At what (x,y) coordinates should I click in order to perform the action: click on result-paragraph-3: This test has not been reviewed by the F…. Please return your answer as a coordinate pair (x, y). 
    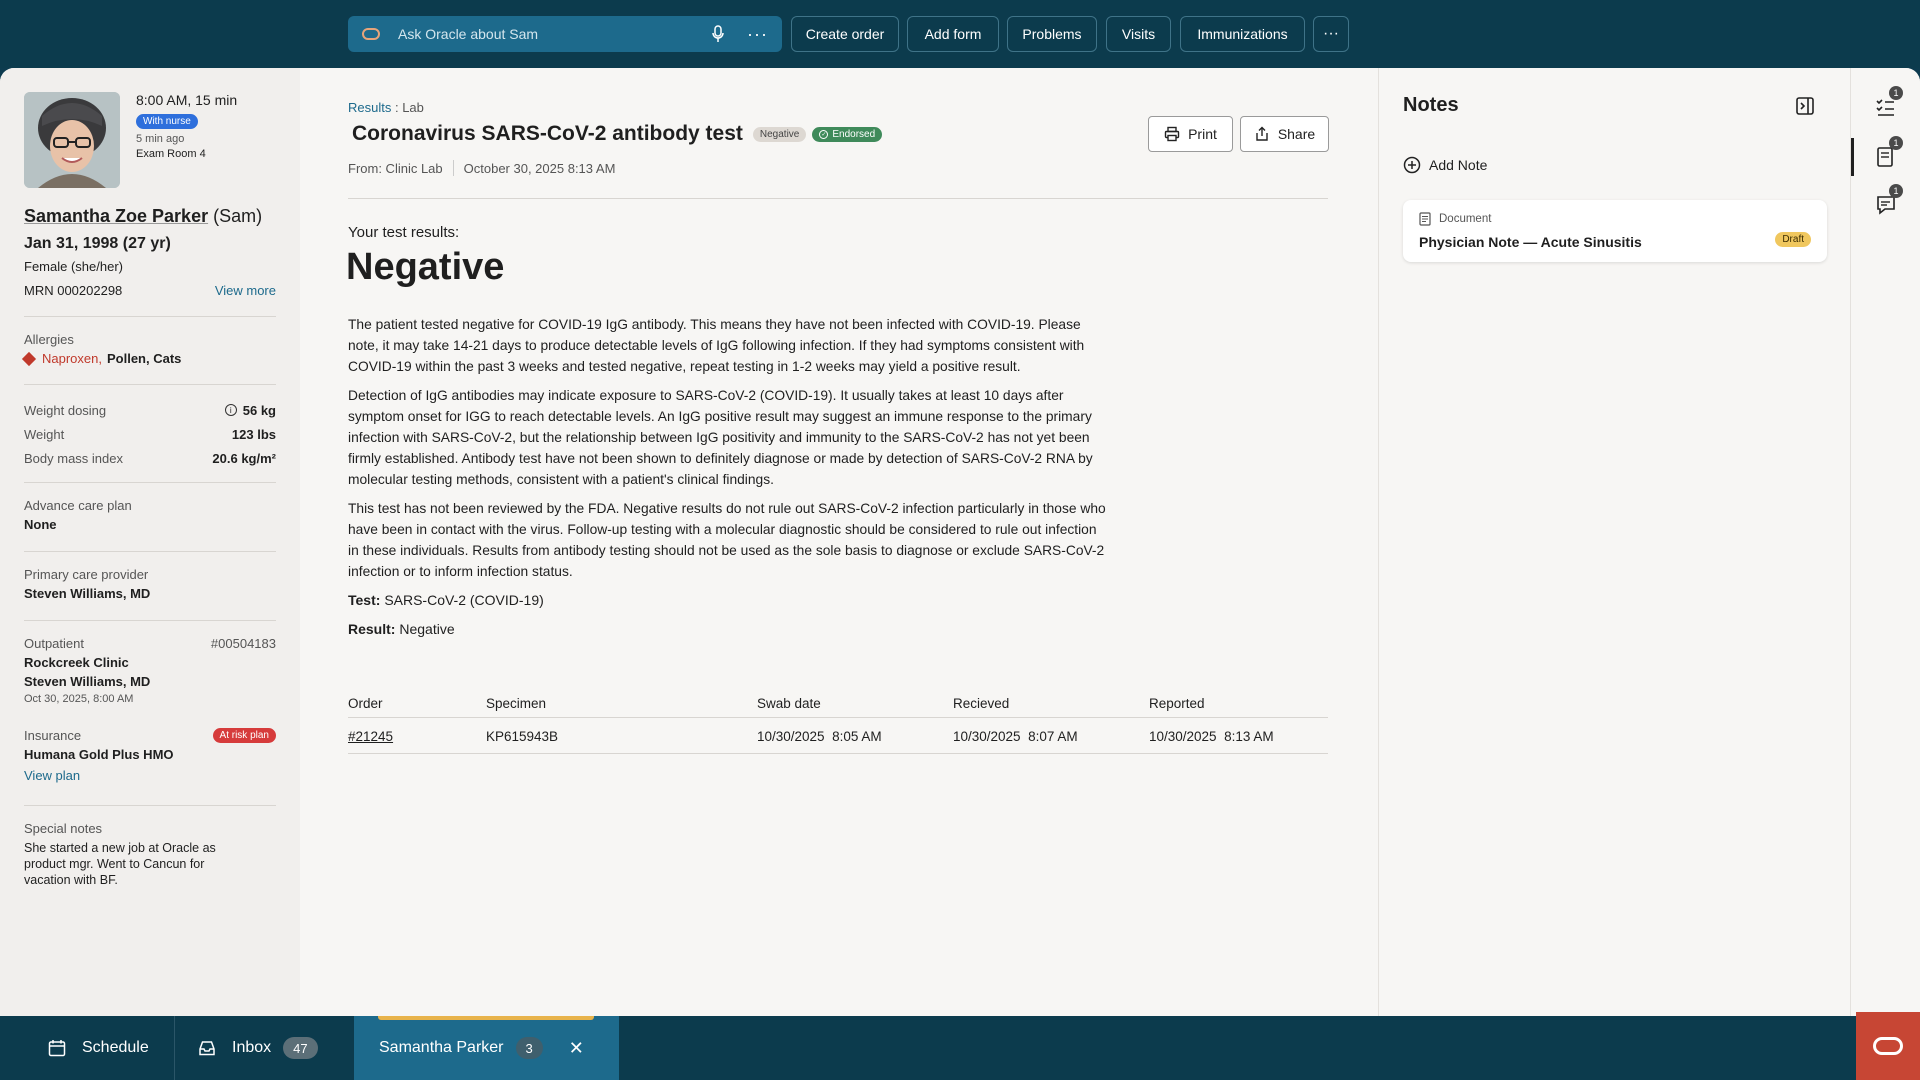
    Looking at the image, I should click on (727, 540).